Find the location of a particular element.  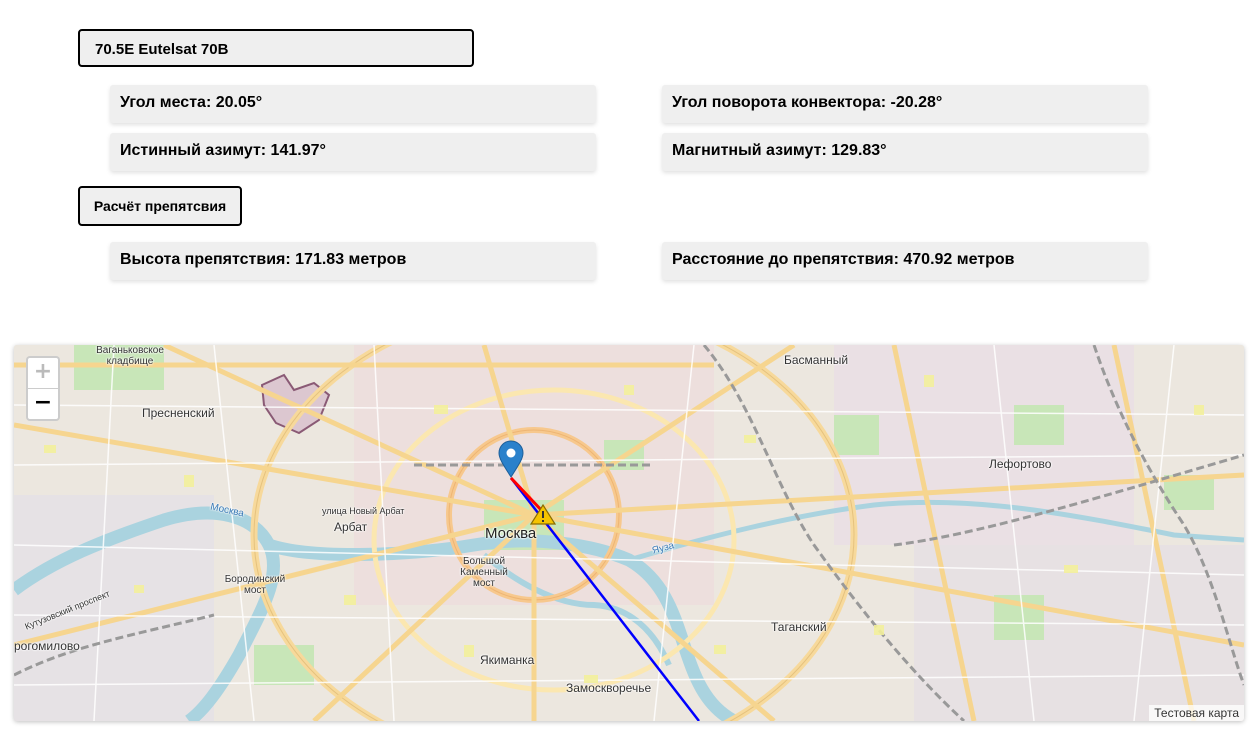

label-novy-arbat: улица Новый Арбат is located at coordinates (363, 511).